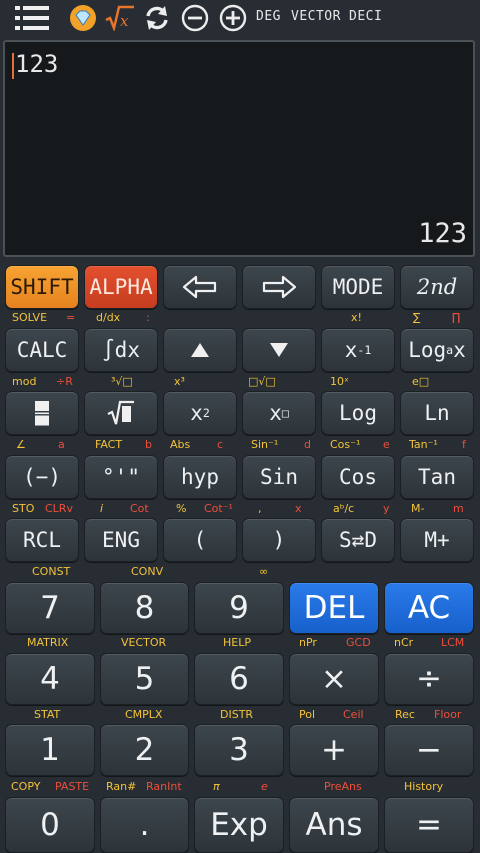 The width and height of the screenshot is (480, 853). Describe the element at coordinates (144, 608) in the screenshot. I see `digit-8-key: 8` at that location.